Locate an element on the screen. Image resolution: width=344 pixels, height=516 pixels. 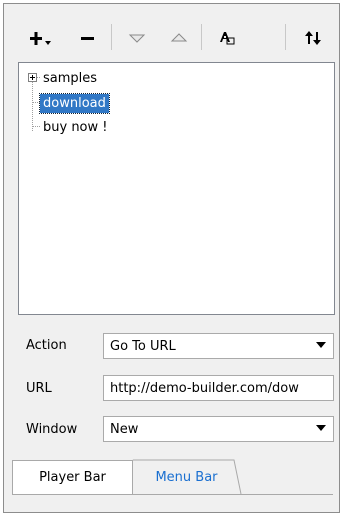
tab-menu-bar: Menu Bar is located at coordinates (186, 477).